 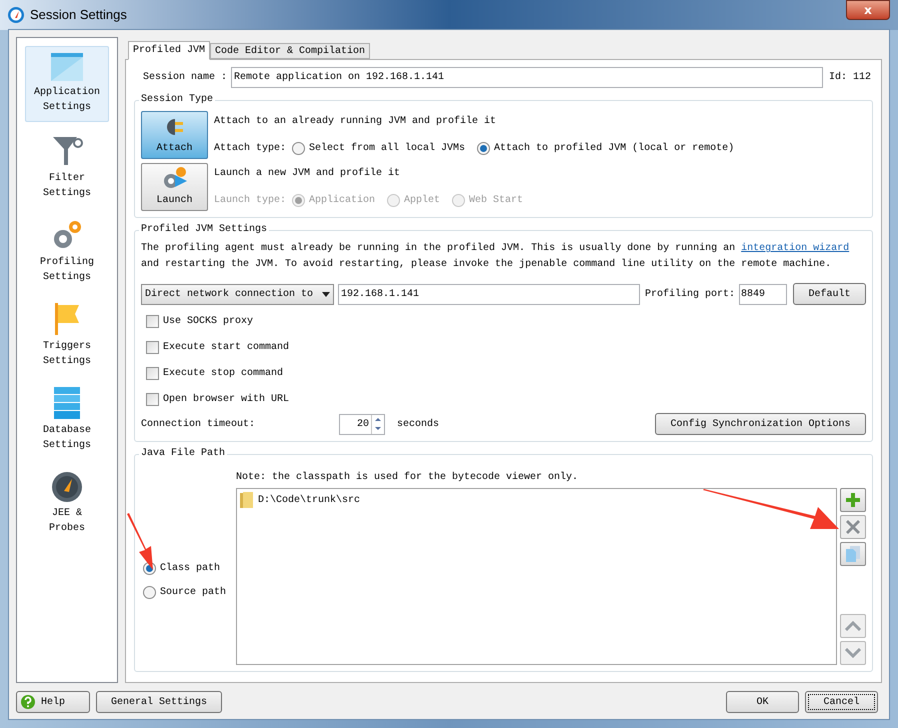 I want to click on database-icon, so click(x=67, y=403).